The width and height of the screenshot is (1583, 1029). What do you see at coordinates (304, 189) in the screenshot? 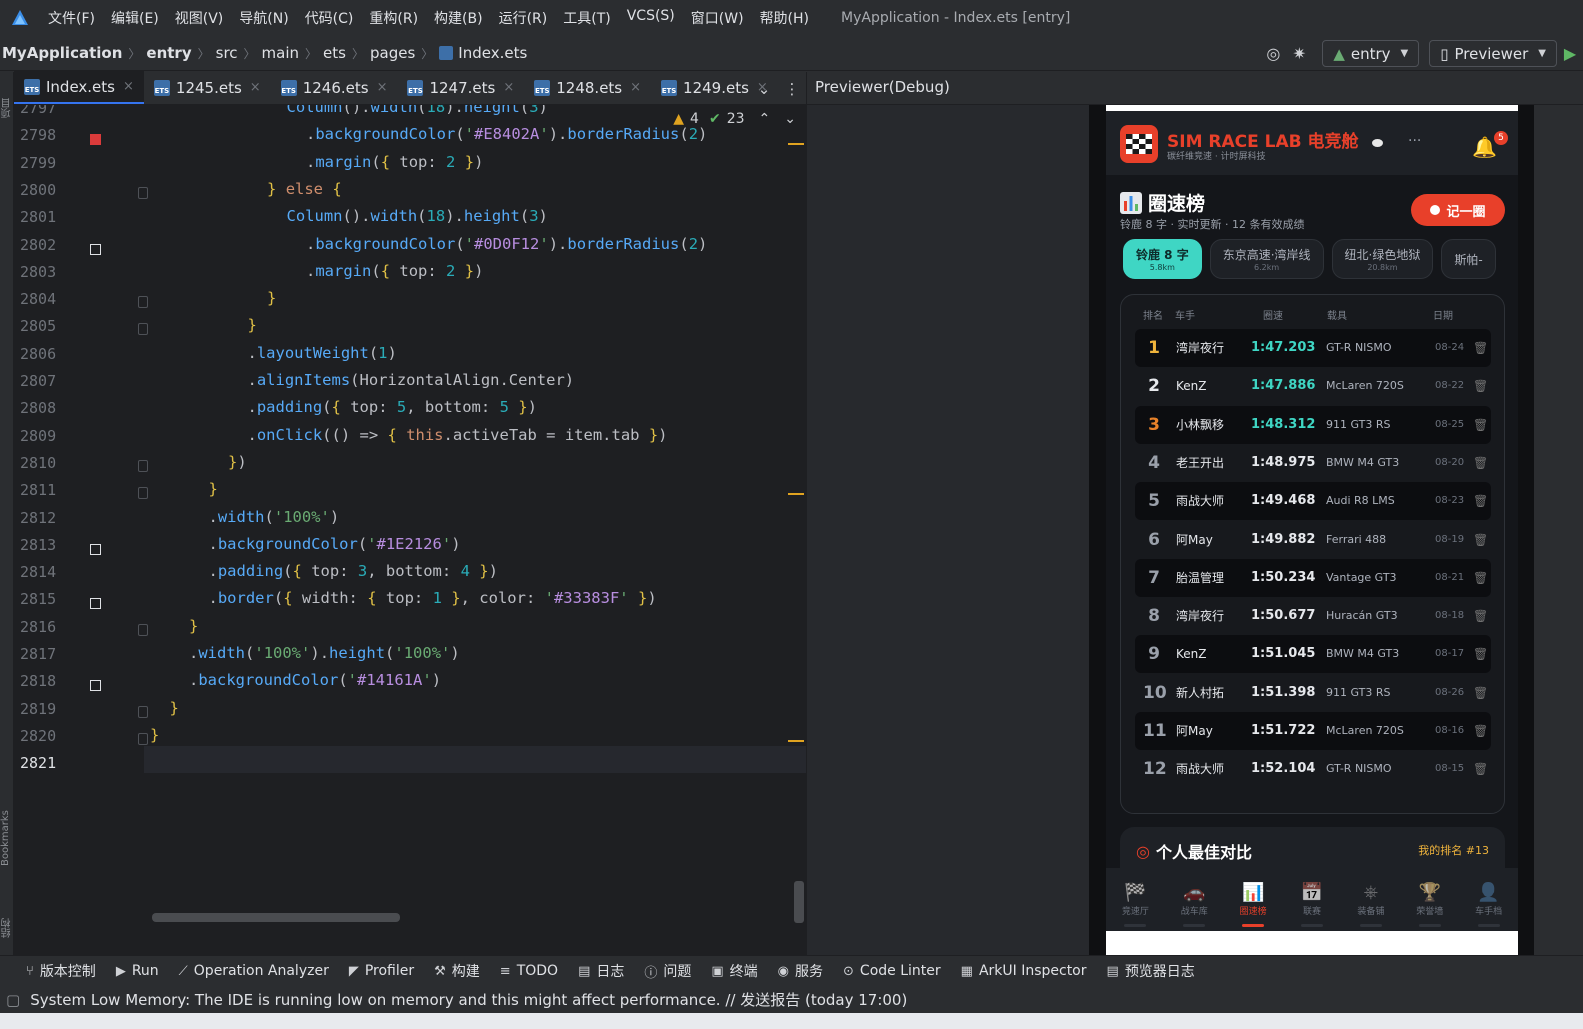
I see `code-line: } else {` at bounding box center [304, 189].